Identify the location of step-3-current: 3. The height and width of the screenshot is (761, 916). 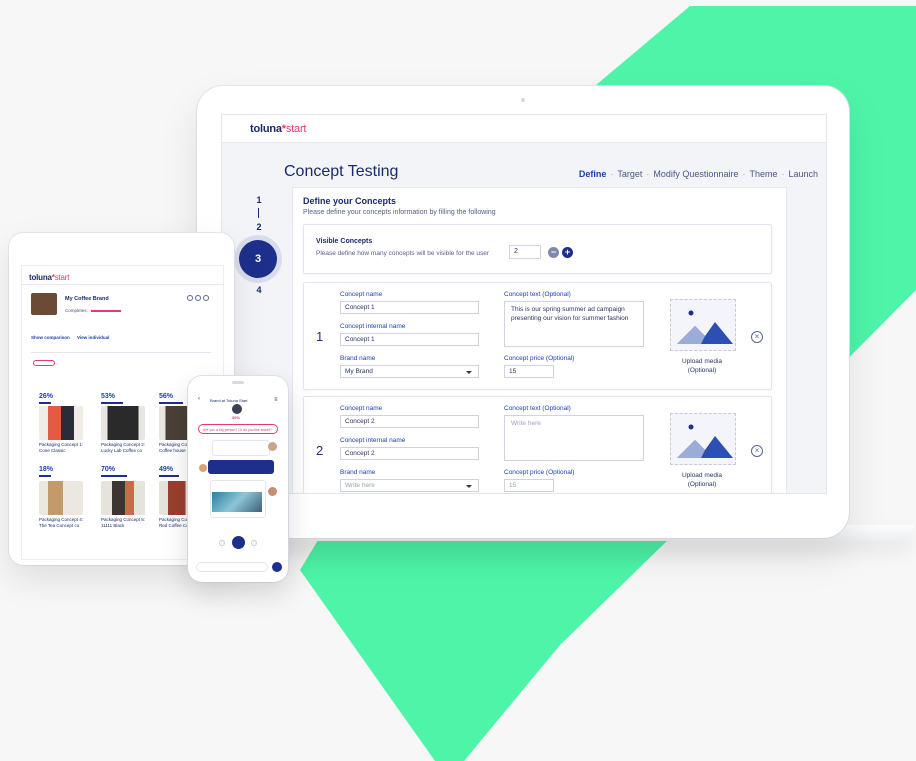
(258, 259).